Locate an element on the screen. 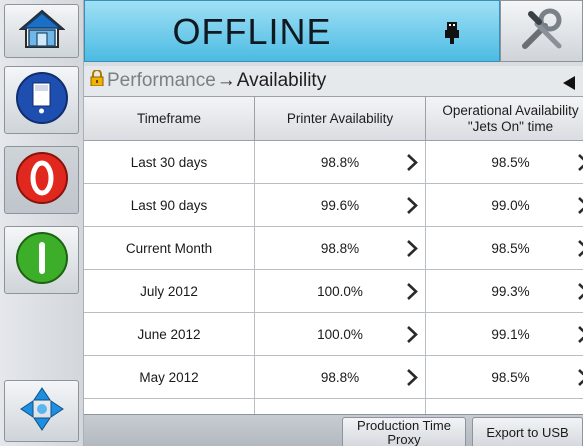 The width and height of the screenshot is (583, 446). operational-availability-cell: 99.0% is located at coordinates (504, 205).